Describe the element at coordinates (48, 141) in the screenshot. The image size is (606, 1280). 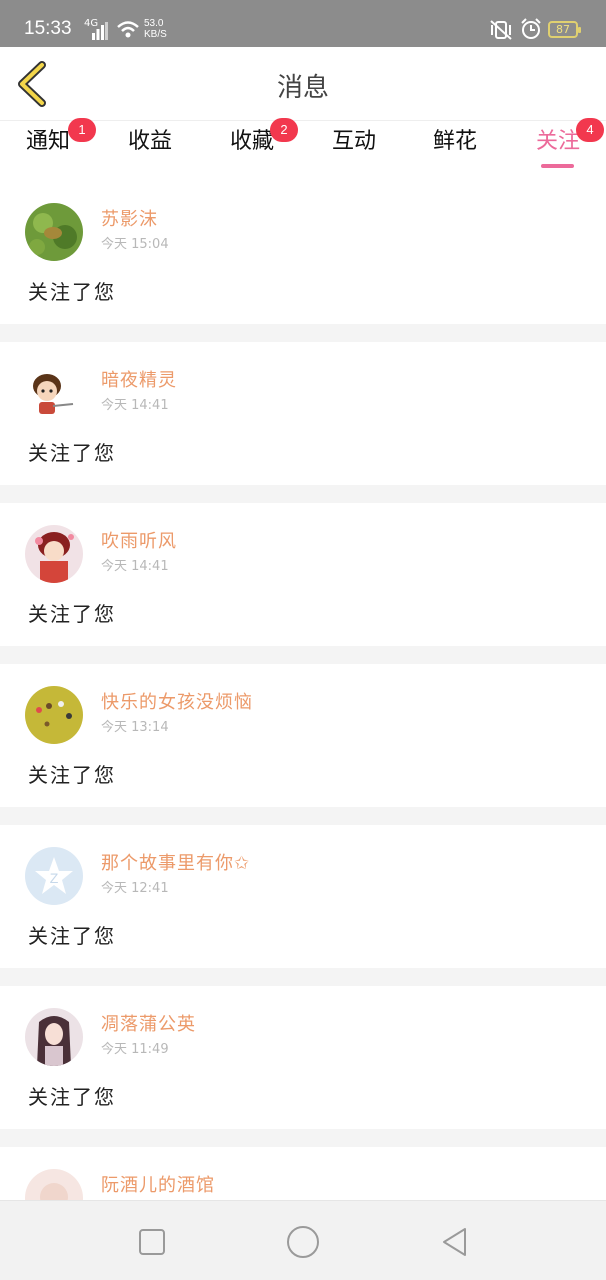
I see `tab-label: 通知` at that location.